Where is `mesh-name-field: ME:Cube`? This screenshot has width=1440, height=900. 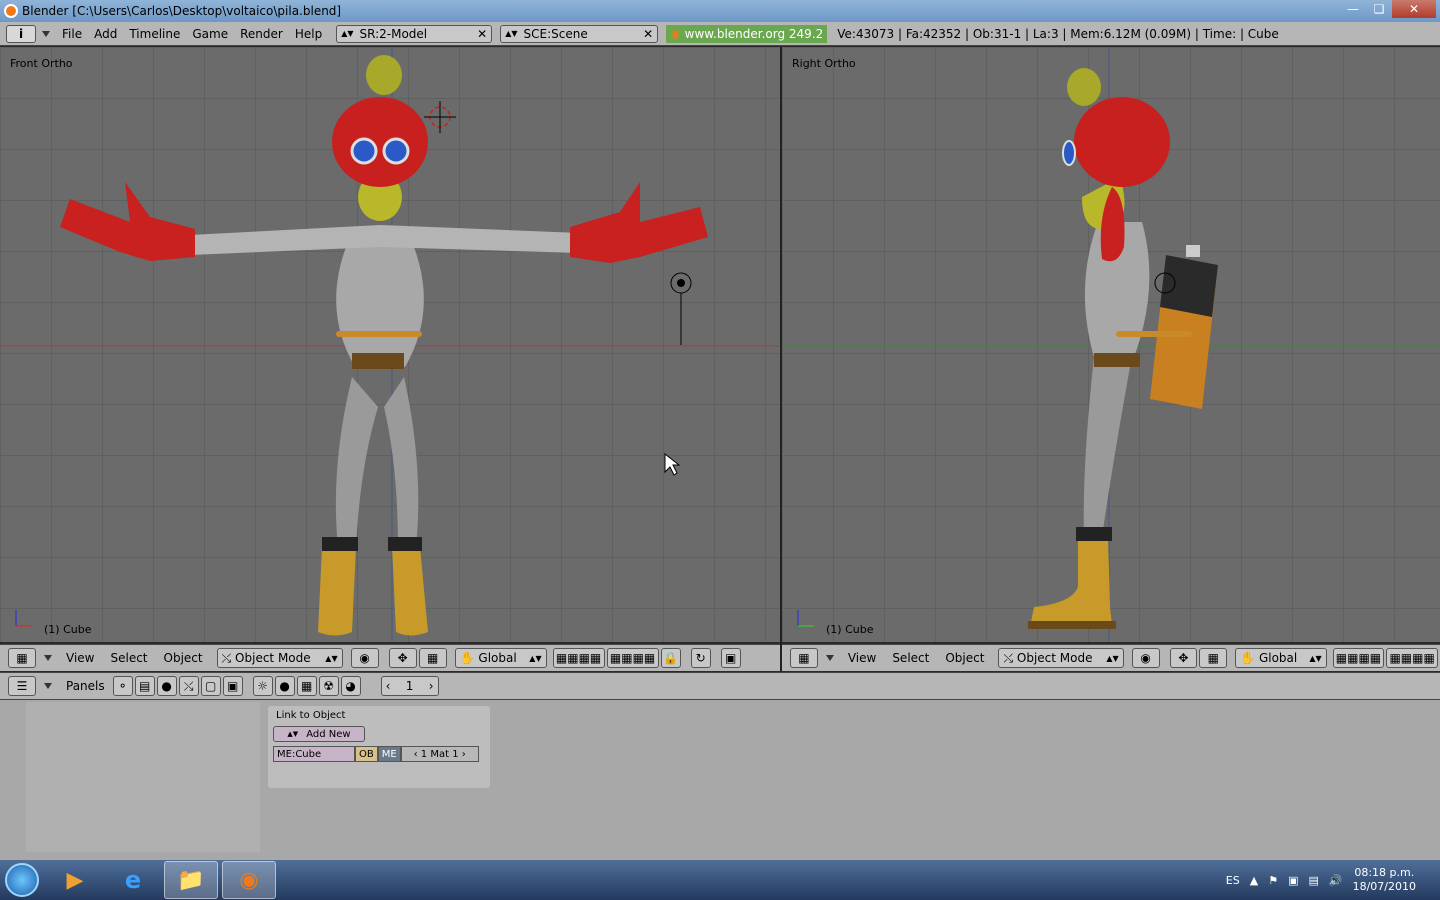 mesh-name-field: ME:Cube is located at coordinates (314, 754).